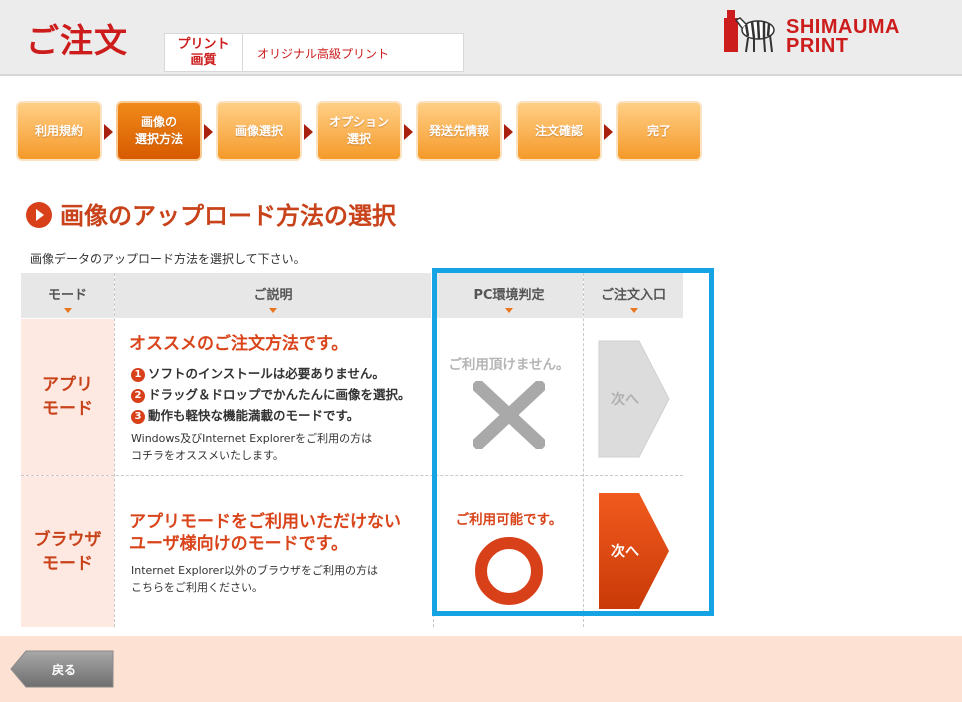  I want to click on number-2-icon: 2, so click(138, 395).